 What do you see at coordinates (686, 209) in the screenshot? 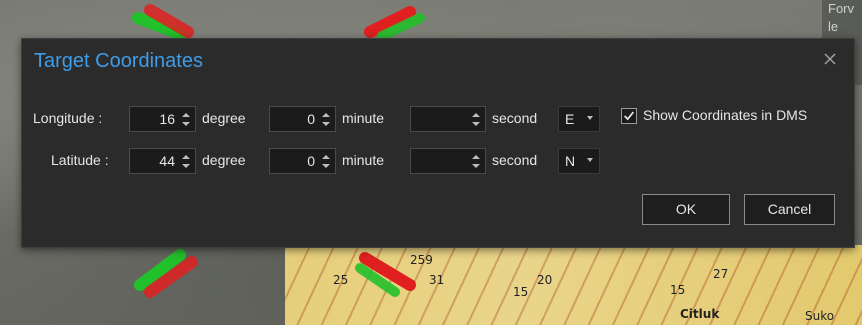
I see `ok-button: OK` at bounding box center [686, 209].